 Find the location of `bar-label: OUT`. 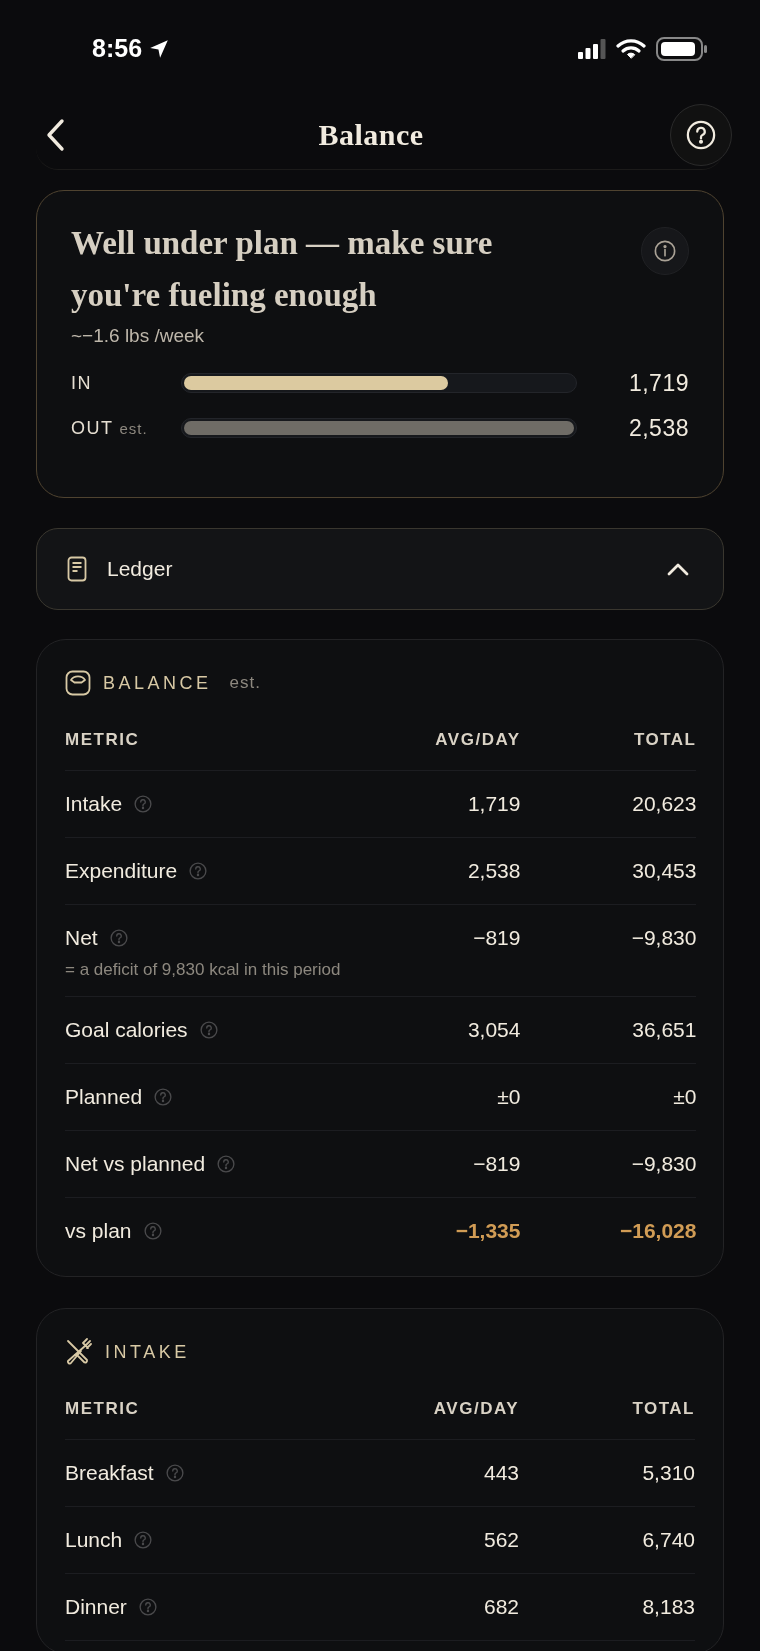

bar-label: OUT is located at coordinates (92, 428).